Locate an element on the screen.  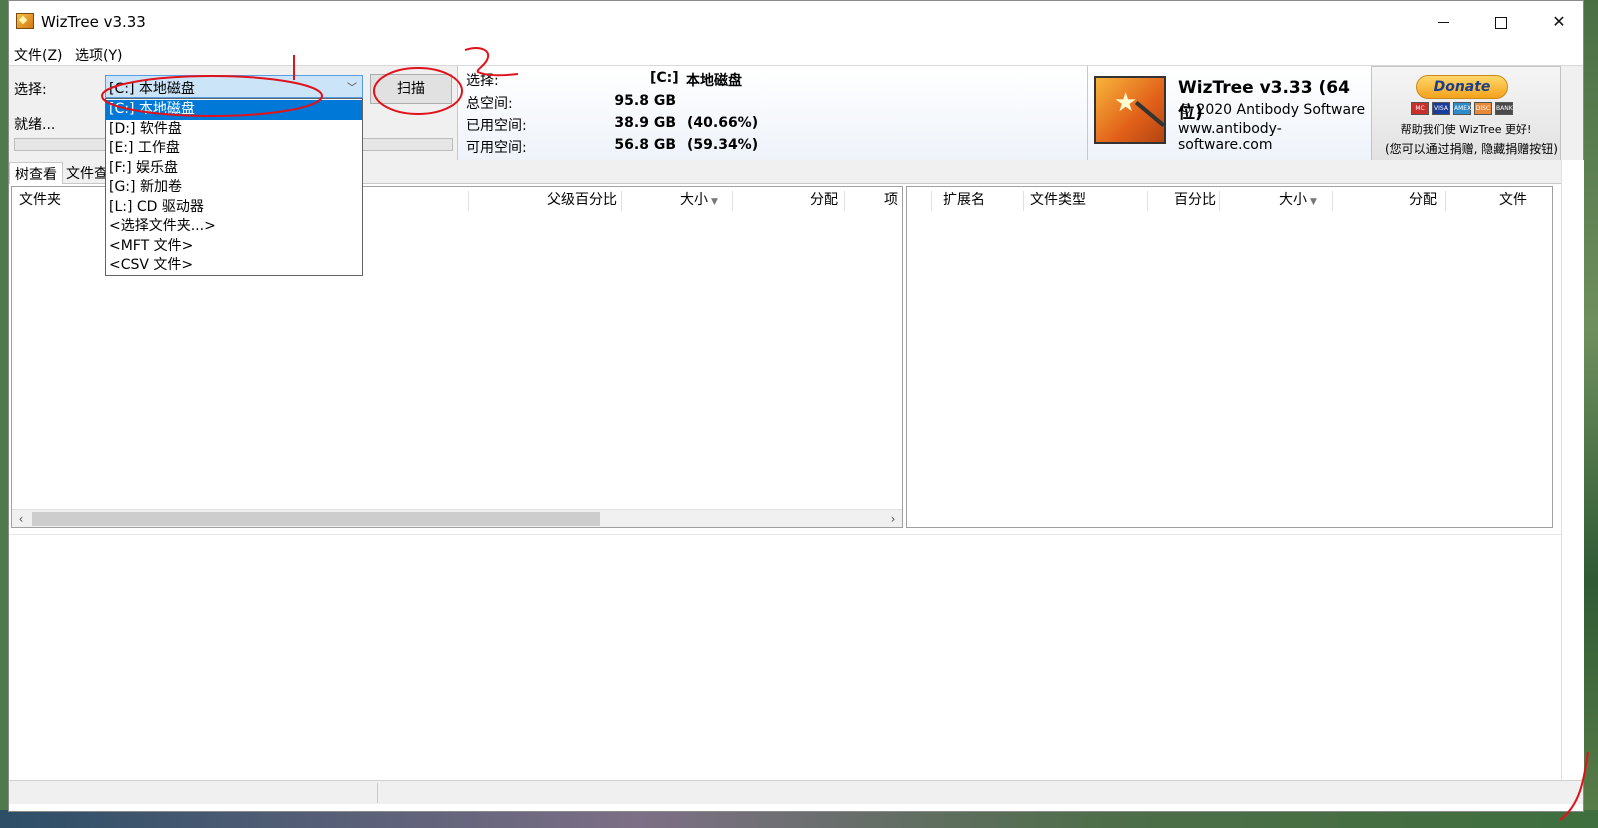
brand-copyright: © 2020 Antibody Software is located at coordinates (1272, 110).